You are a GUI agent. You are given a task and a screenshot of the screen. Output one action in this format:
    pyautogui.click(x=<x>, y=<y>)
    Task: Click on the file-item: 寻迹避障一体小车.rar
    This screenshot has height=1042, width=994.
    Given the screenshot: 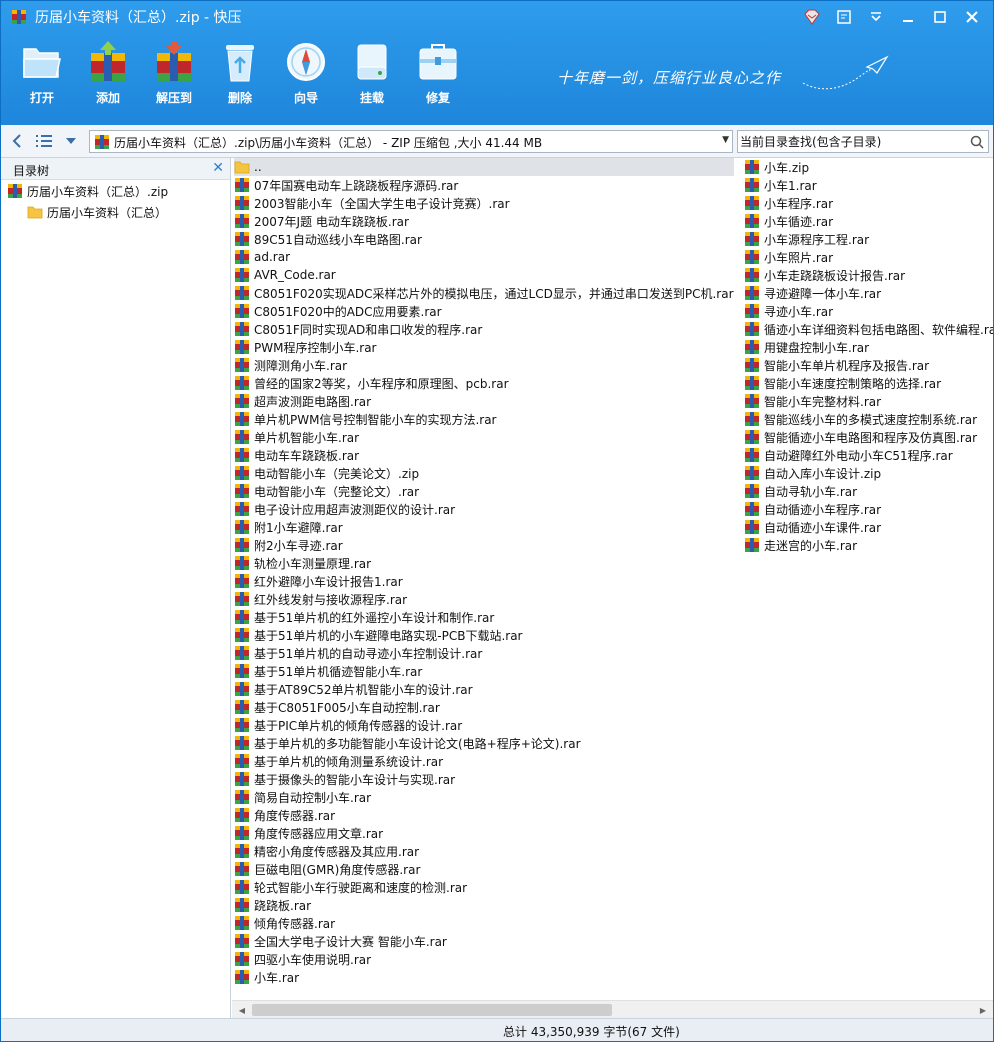 What is the action you would take?
    pyautogui.click(x=868, y=293)
    